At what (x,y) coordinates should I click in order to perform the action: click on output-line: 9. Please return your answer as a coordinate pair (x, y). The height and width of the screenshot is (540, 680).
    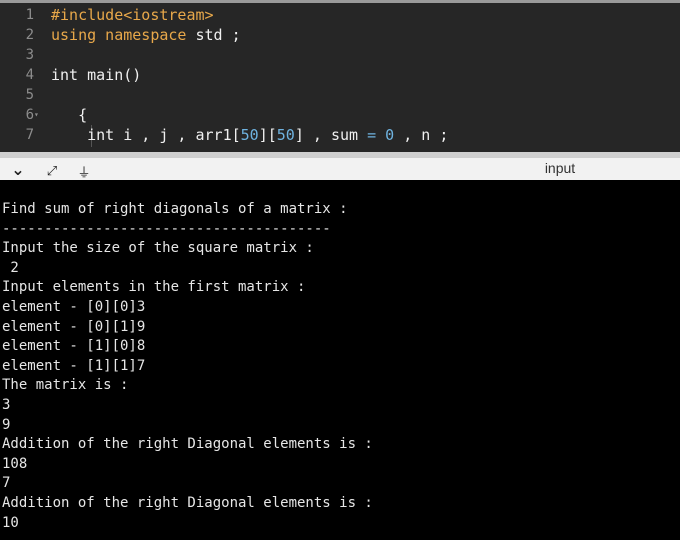
    Looking at the image, I should click on (6, 424).